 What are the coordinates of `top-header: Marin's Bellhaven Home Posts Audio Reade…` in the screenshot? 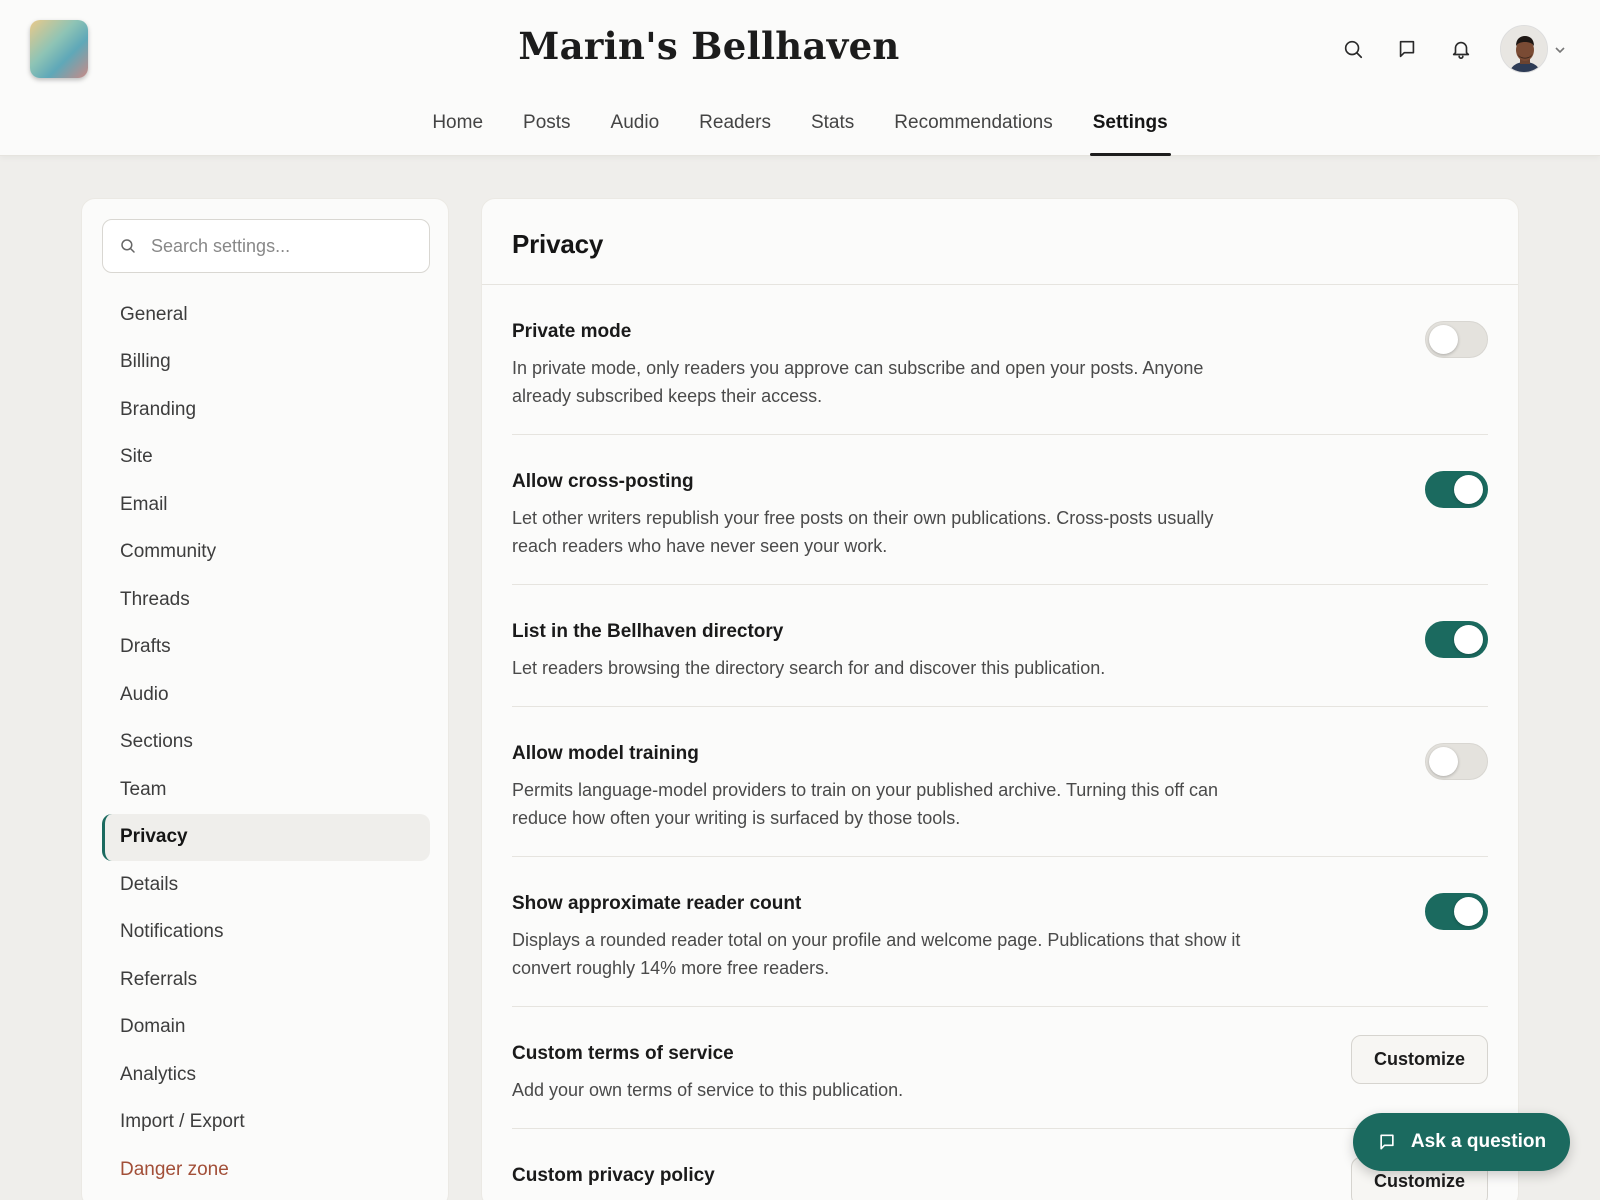 It's located at (800, 78).